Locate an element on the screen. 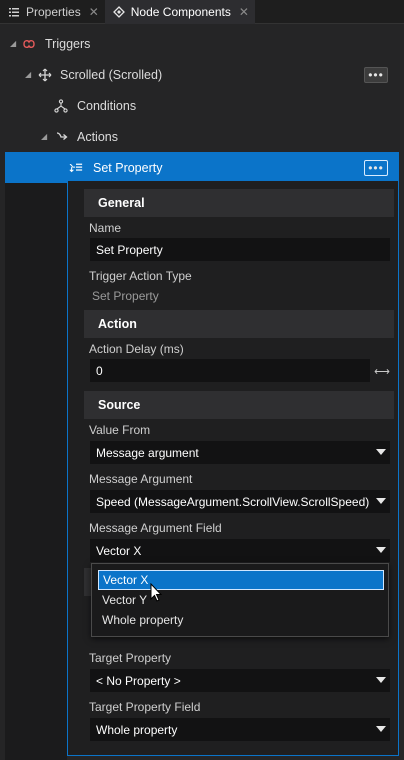  value-from-select: Message argument is located at coordinates (240, 452).